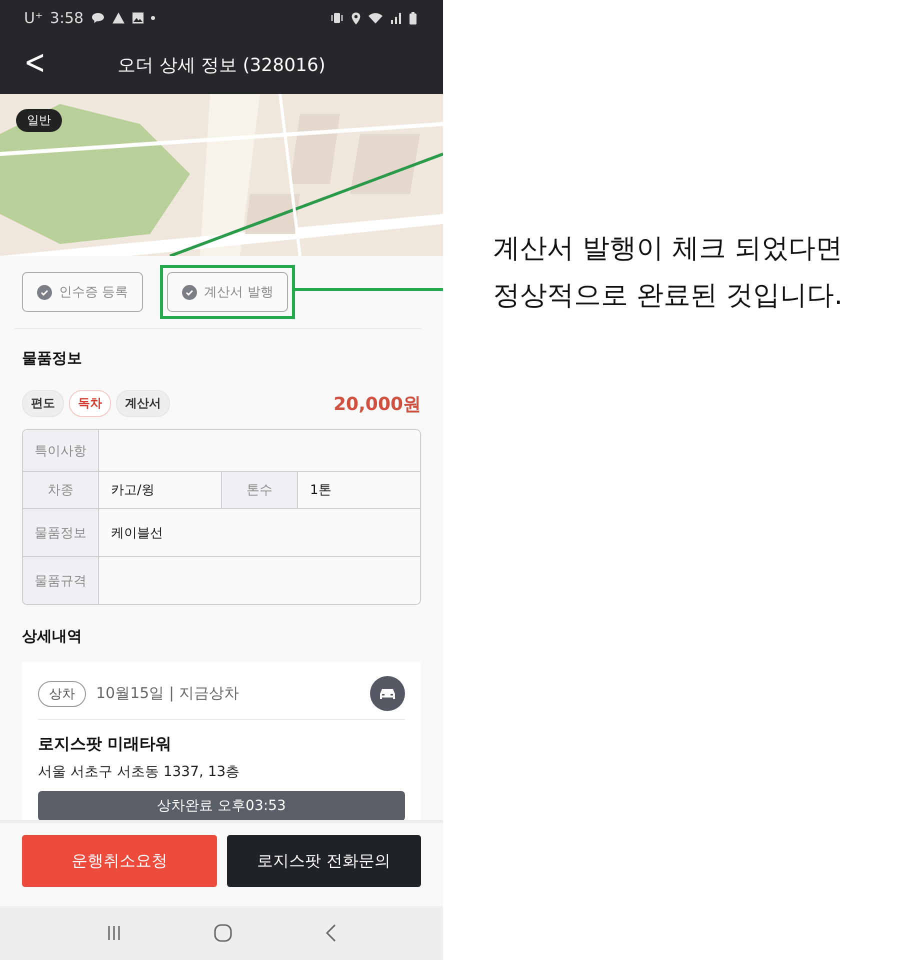  I want to click on battery-icon, so click(413, 18).